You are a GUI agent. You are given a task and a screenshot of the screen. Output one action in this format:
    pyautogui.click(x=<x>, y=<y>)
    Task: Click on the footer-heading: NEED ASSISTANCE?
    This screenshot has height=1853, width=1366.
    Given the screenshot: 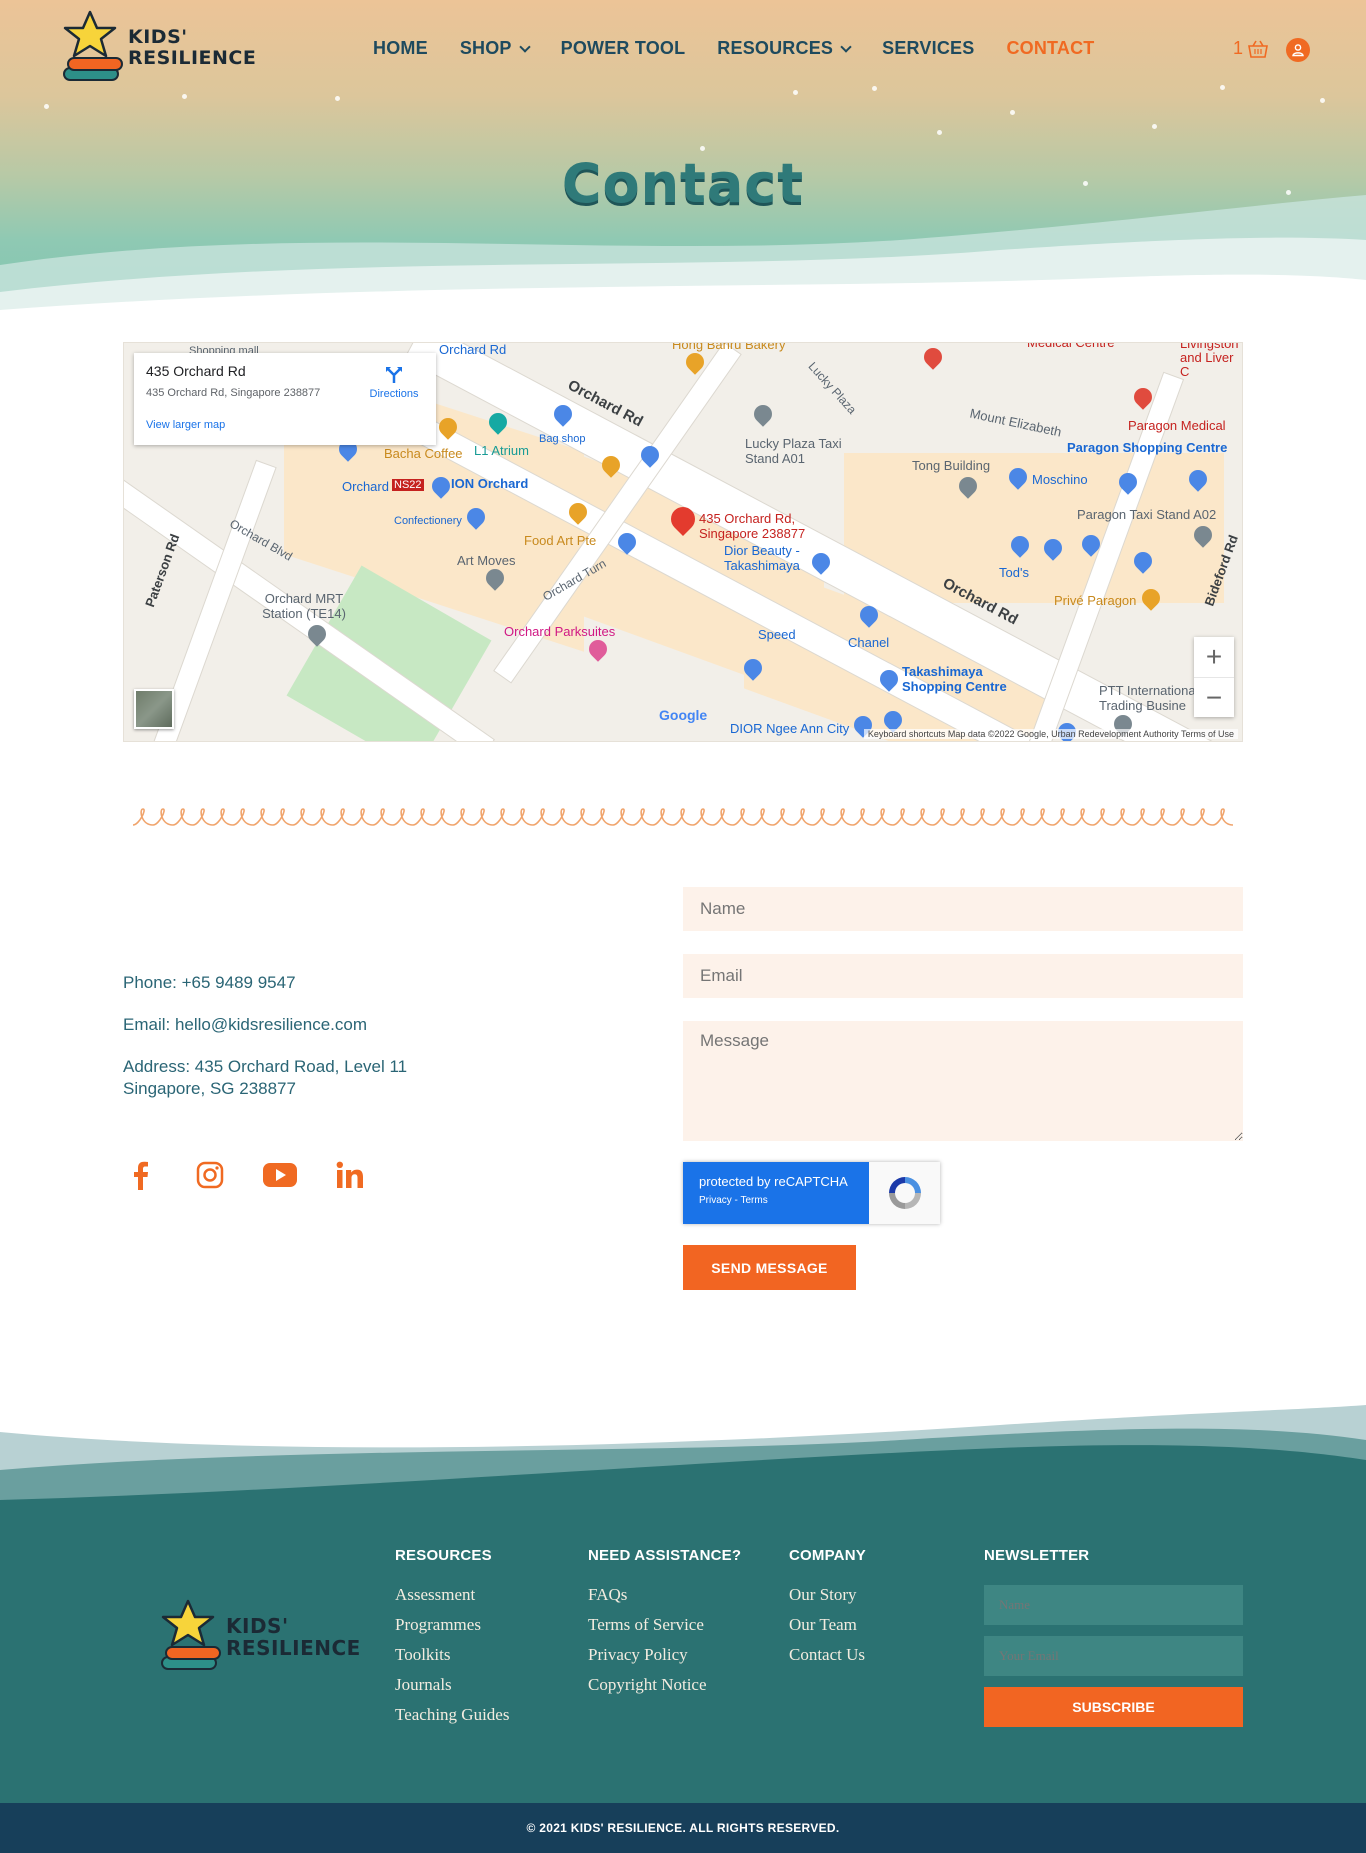 What is the action you would take?
    pyautogui.click(x=665, y=1555)
    